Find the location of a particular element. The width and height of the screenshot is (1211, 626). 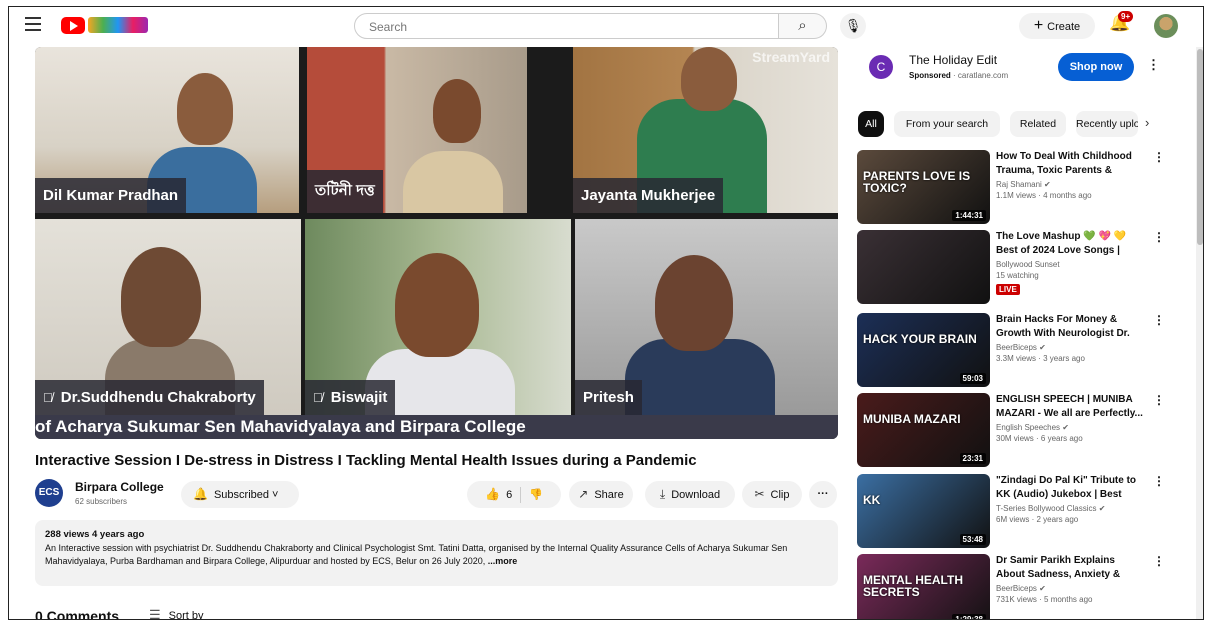

dislike-button: 👎 is located at coordinates (536, 495).